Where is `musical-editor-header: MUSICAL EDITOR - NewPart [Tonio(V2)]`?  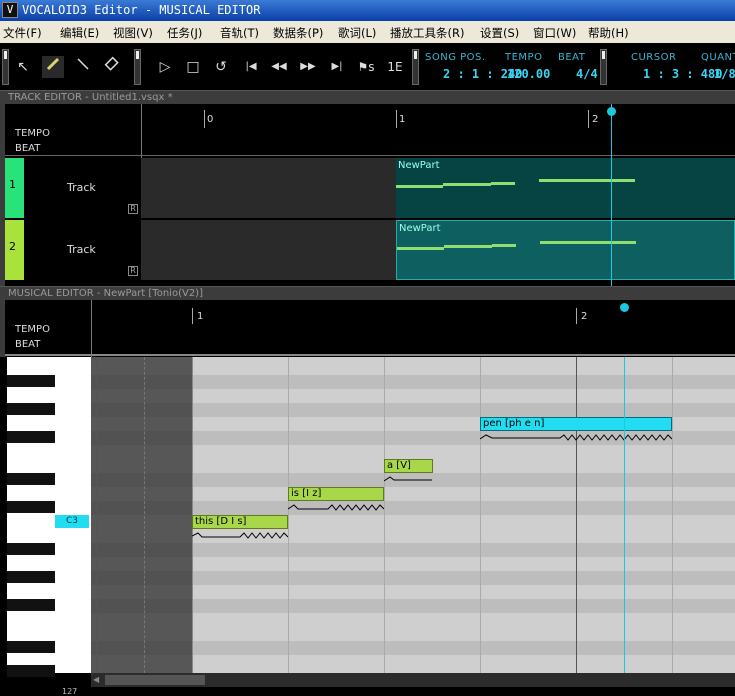
musical-editor-header: MUSICAL EDITOR - NewPart [Tonio(V2)] is located at coordinates (367, 293).